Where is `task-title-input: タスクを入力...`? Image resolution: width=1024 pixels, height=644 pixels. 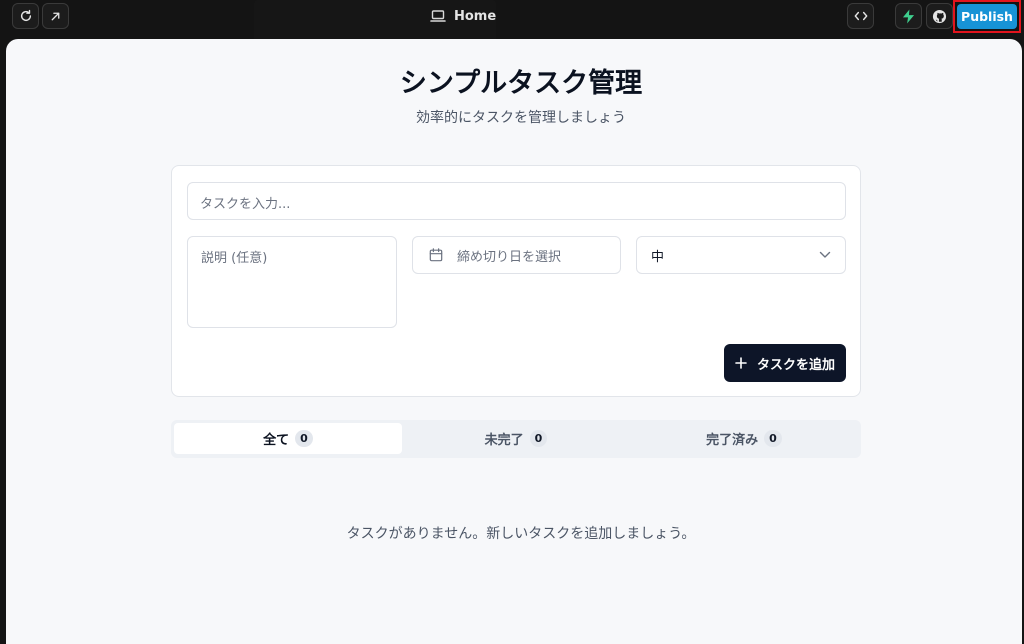
task-title-input: タスクを入力... is located at coordinates (516, 201).